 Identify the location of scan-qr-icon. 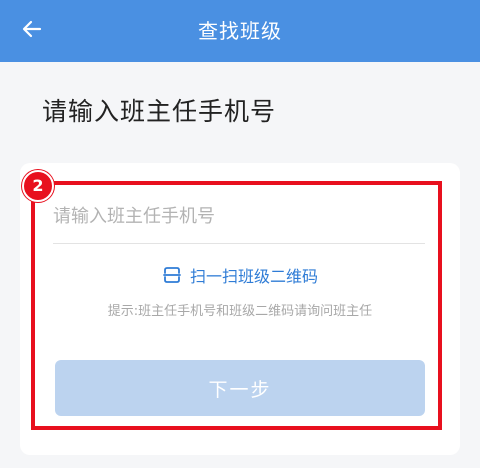
(172, 275).